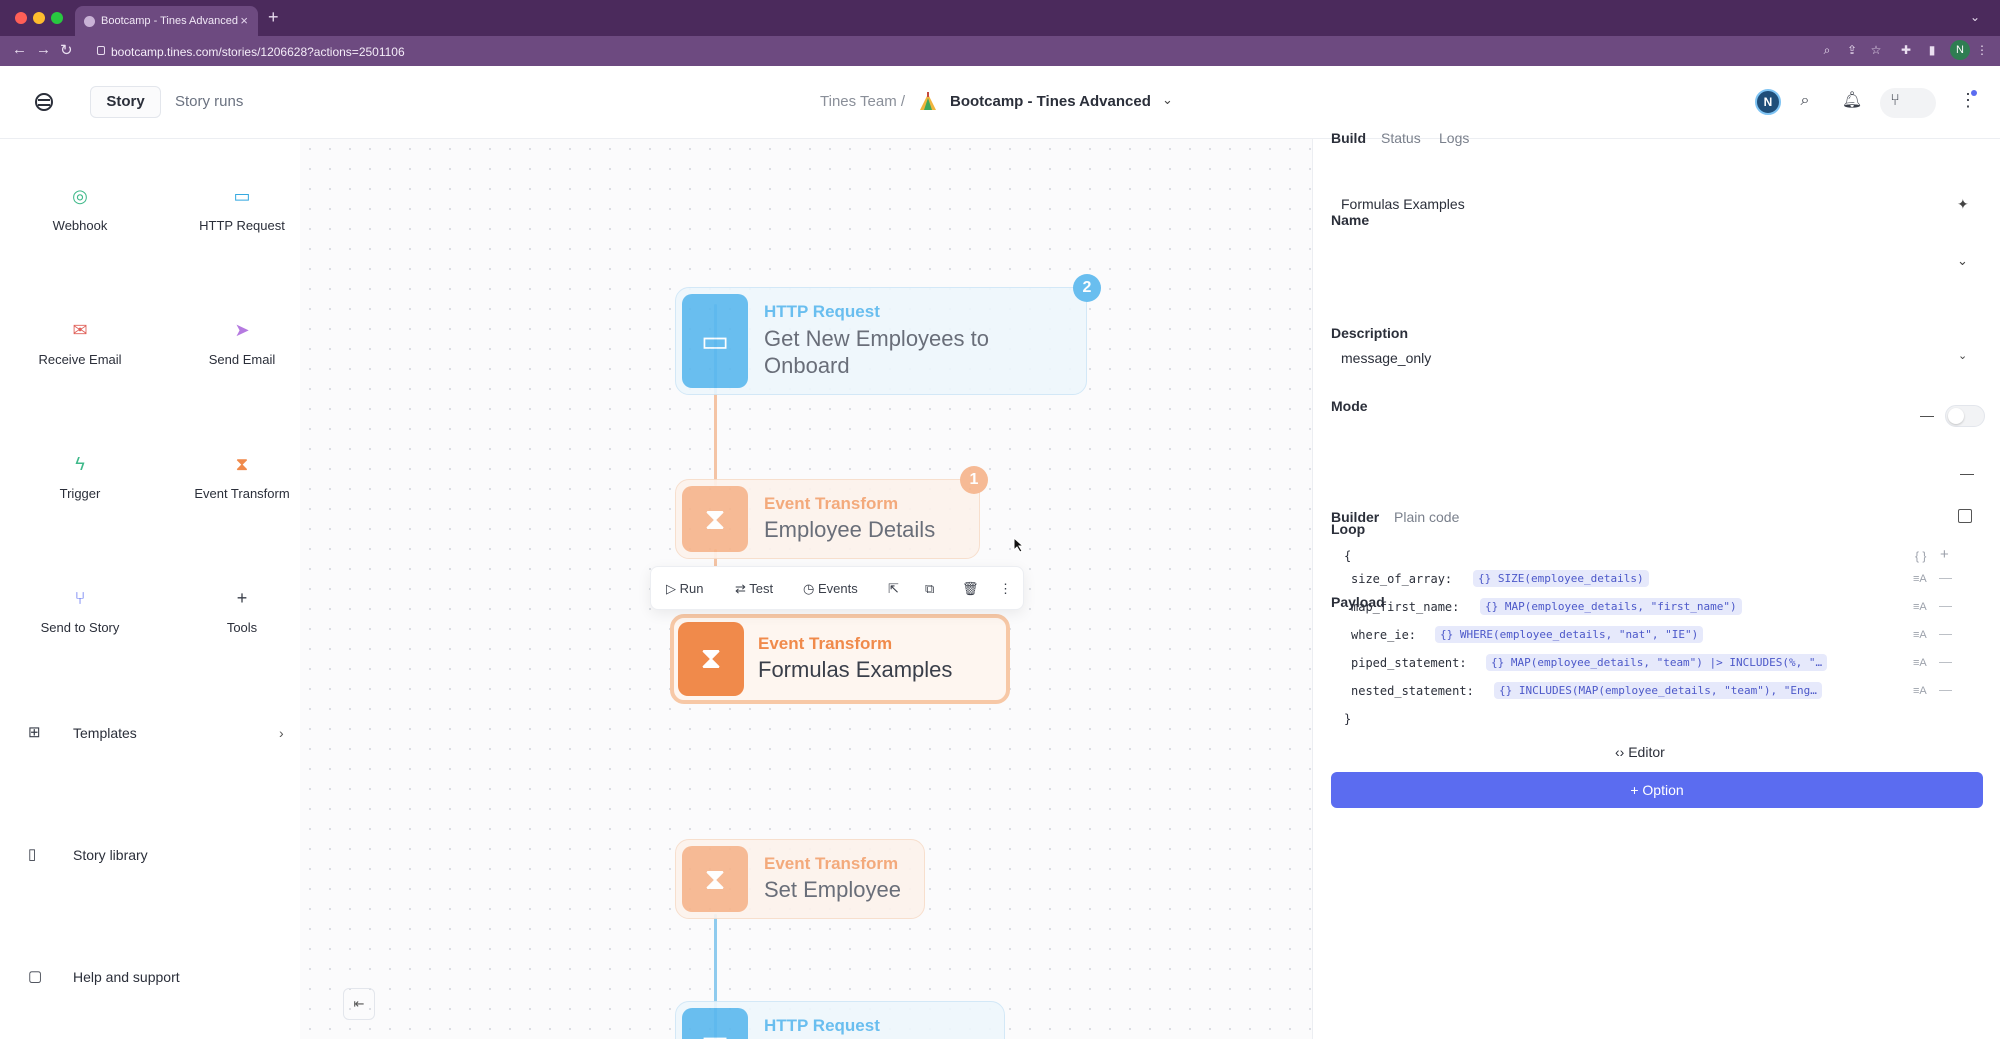 The width and height of the screenshot is (2000, 1039). What do you see at coordinates (1906, 50) in the screenshot?
I see `extensions-icon: ✚` at bounding box center [1906, 50].